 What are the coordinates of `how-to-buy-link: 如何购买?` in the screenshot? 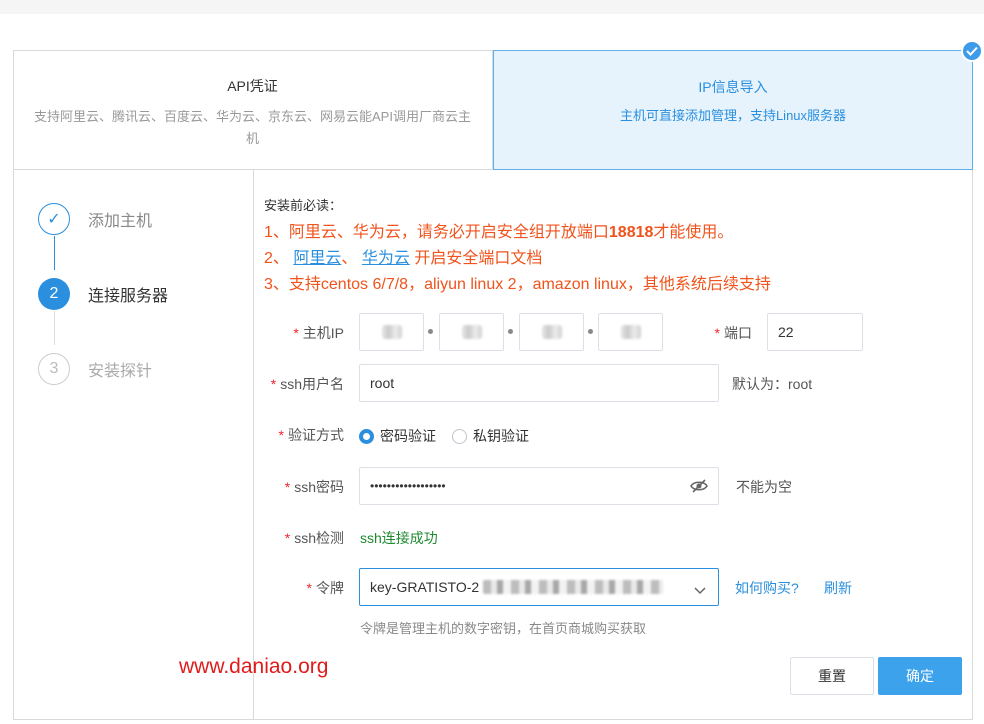 It's located at (767, 588).